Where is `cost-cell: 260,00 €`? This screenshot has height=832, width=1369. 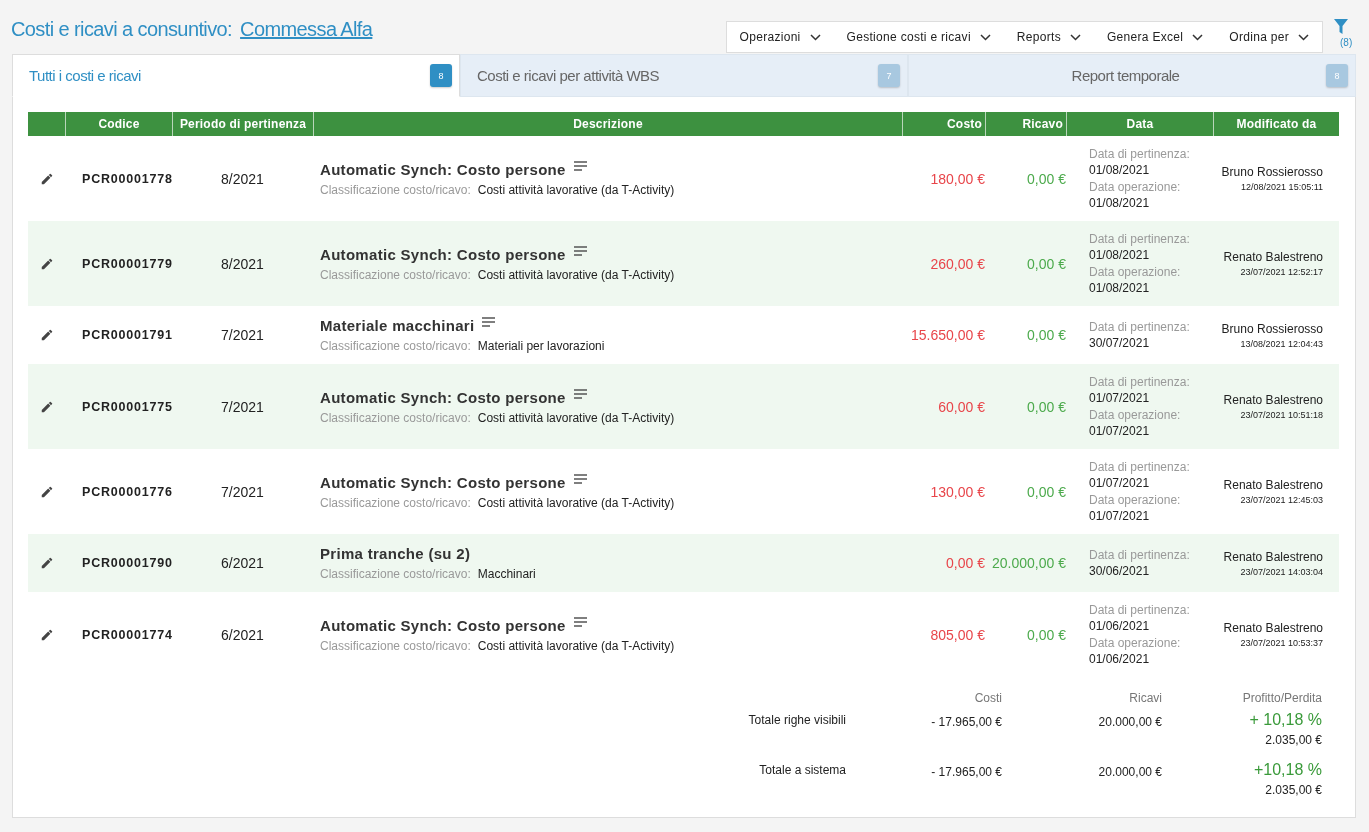 cost-cell: 260,00 € is located at coordinates (943, 263).